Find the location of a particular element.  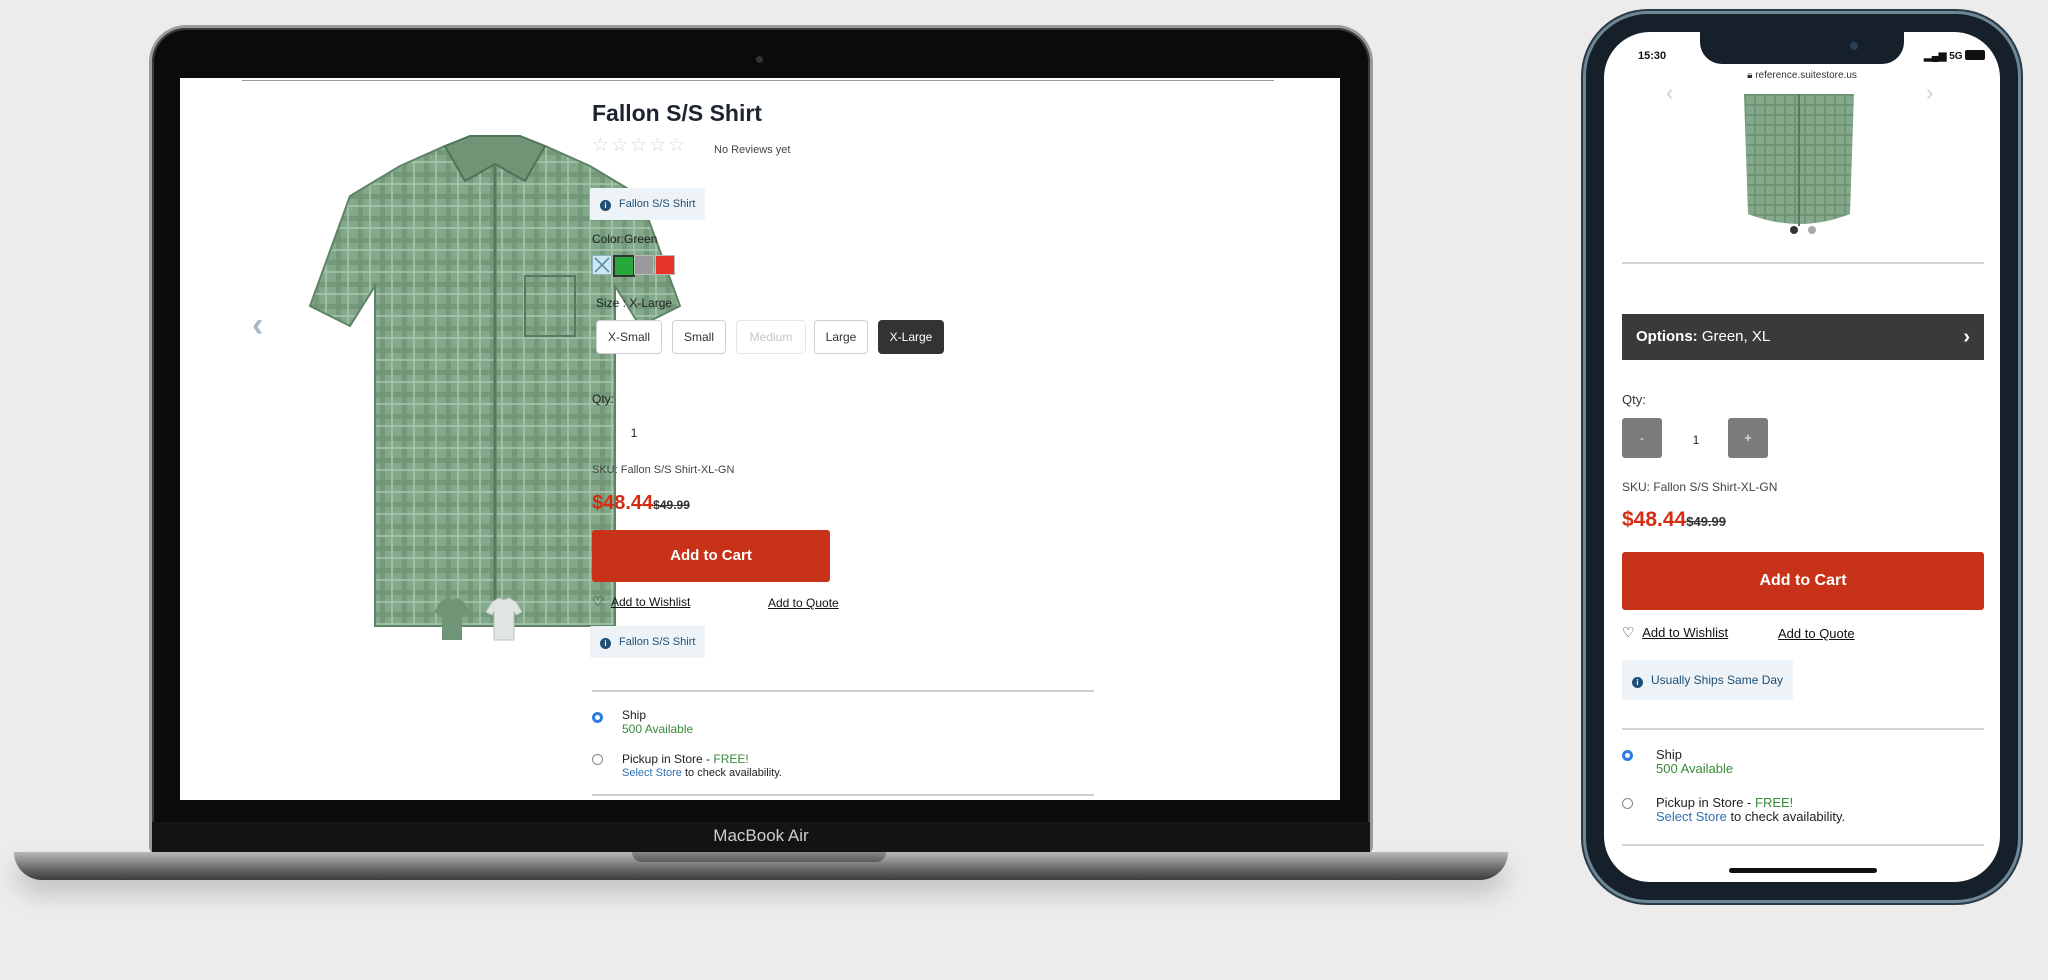

size-medium-button: Medium is located at coordinates (771, 337).